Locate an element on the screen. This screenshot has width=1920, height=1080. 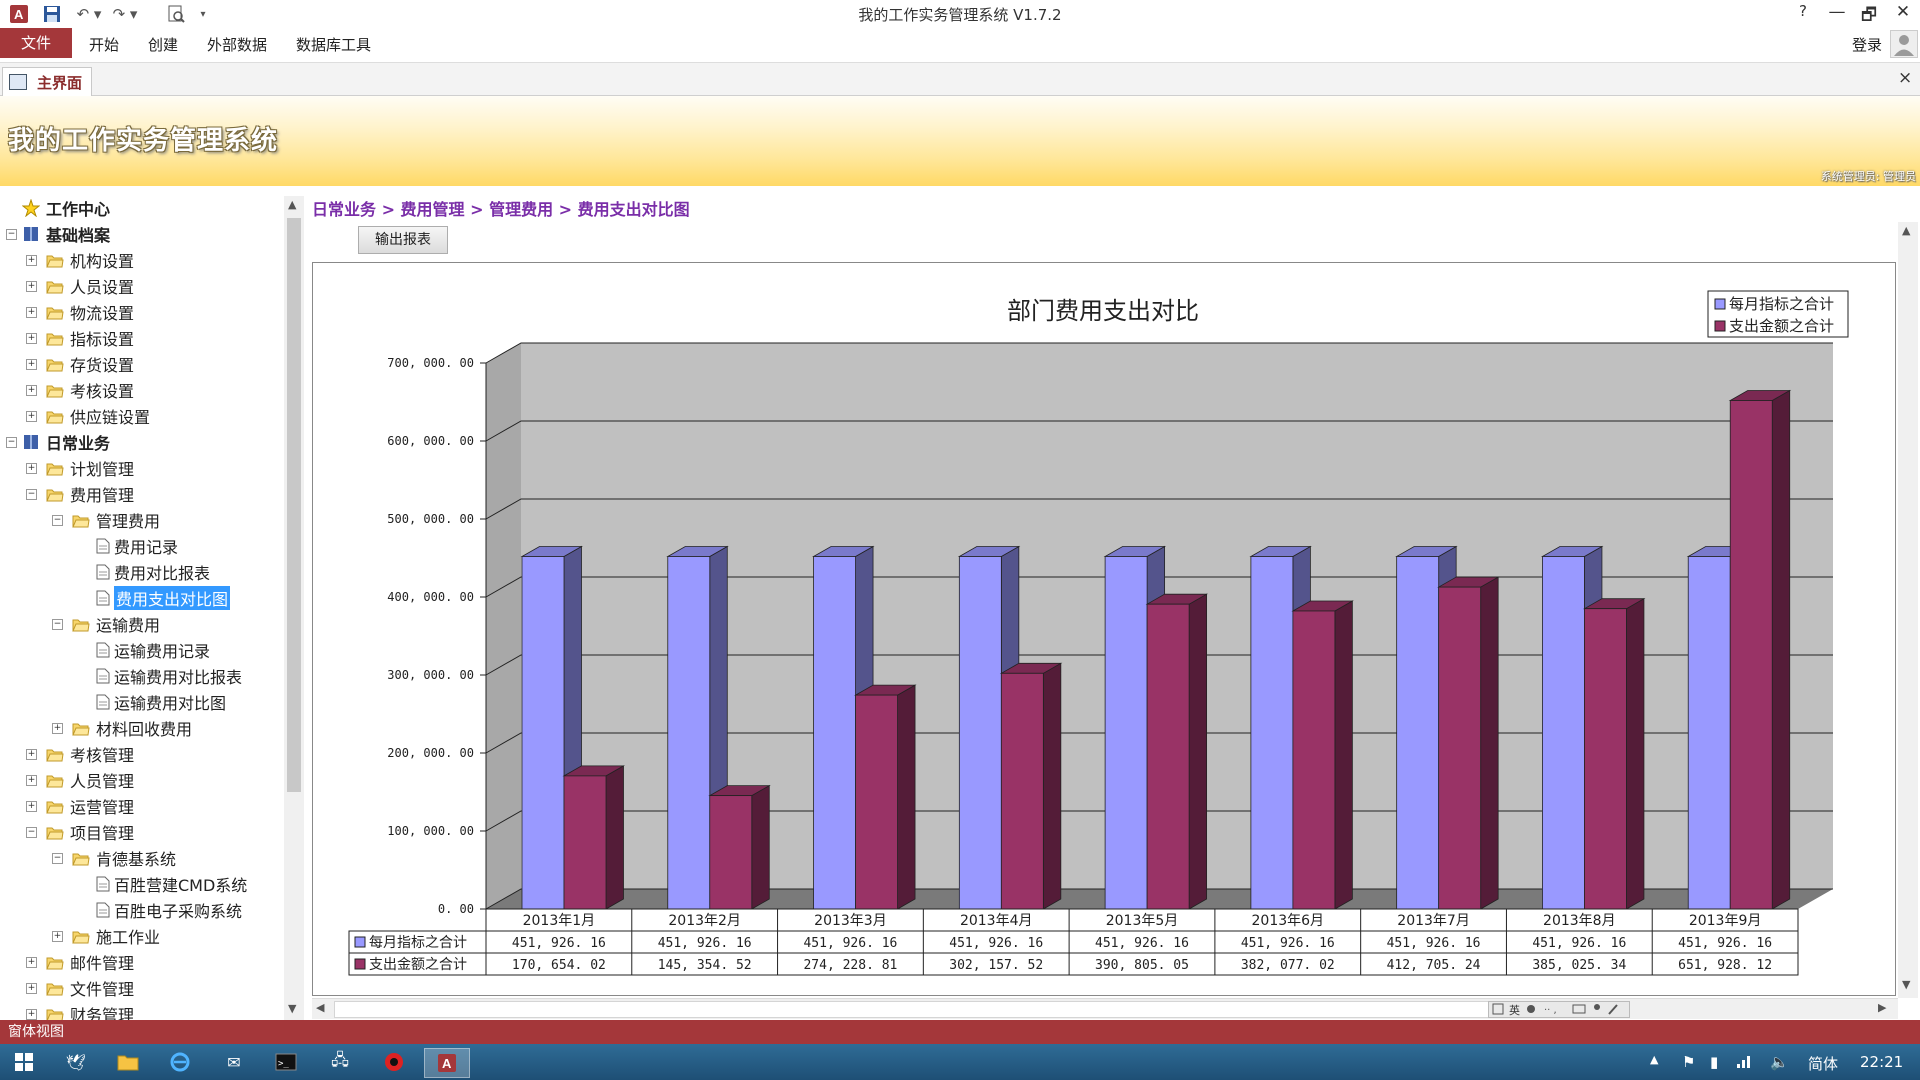
bird-app-icon: 🕊 is located at coordinates (76, 1062).